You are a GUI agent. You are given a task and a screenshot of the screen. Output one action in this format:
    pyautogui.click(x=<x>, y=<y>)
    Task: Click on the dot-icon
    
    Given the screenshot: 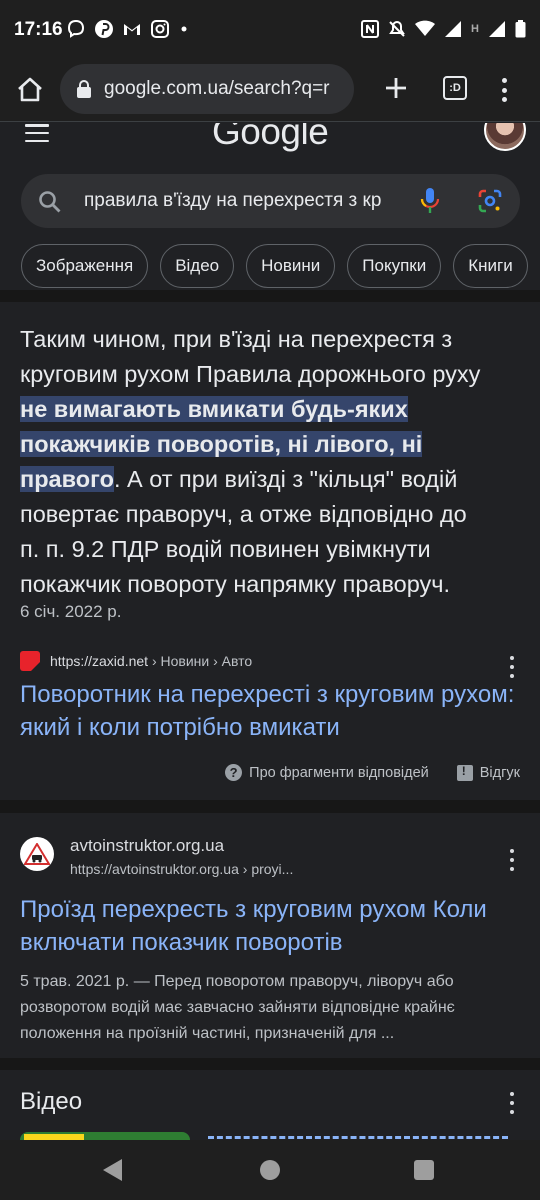 What is the action you would take?
    pyautogui.click(x=184, y=29)
    